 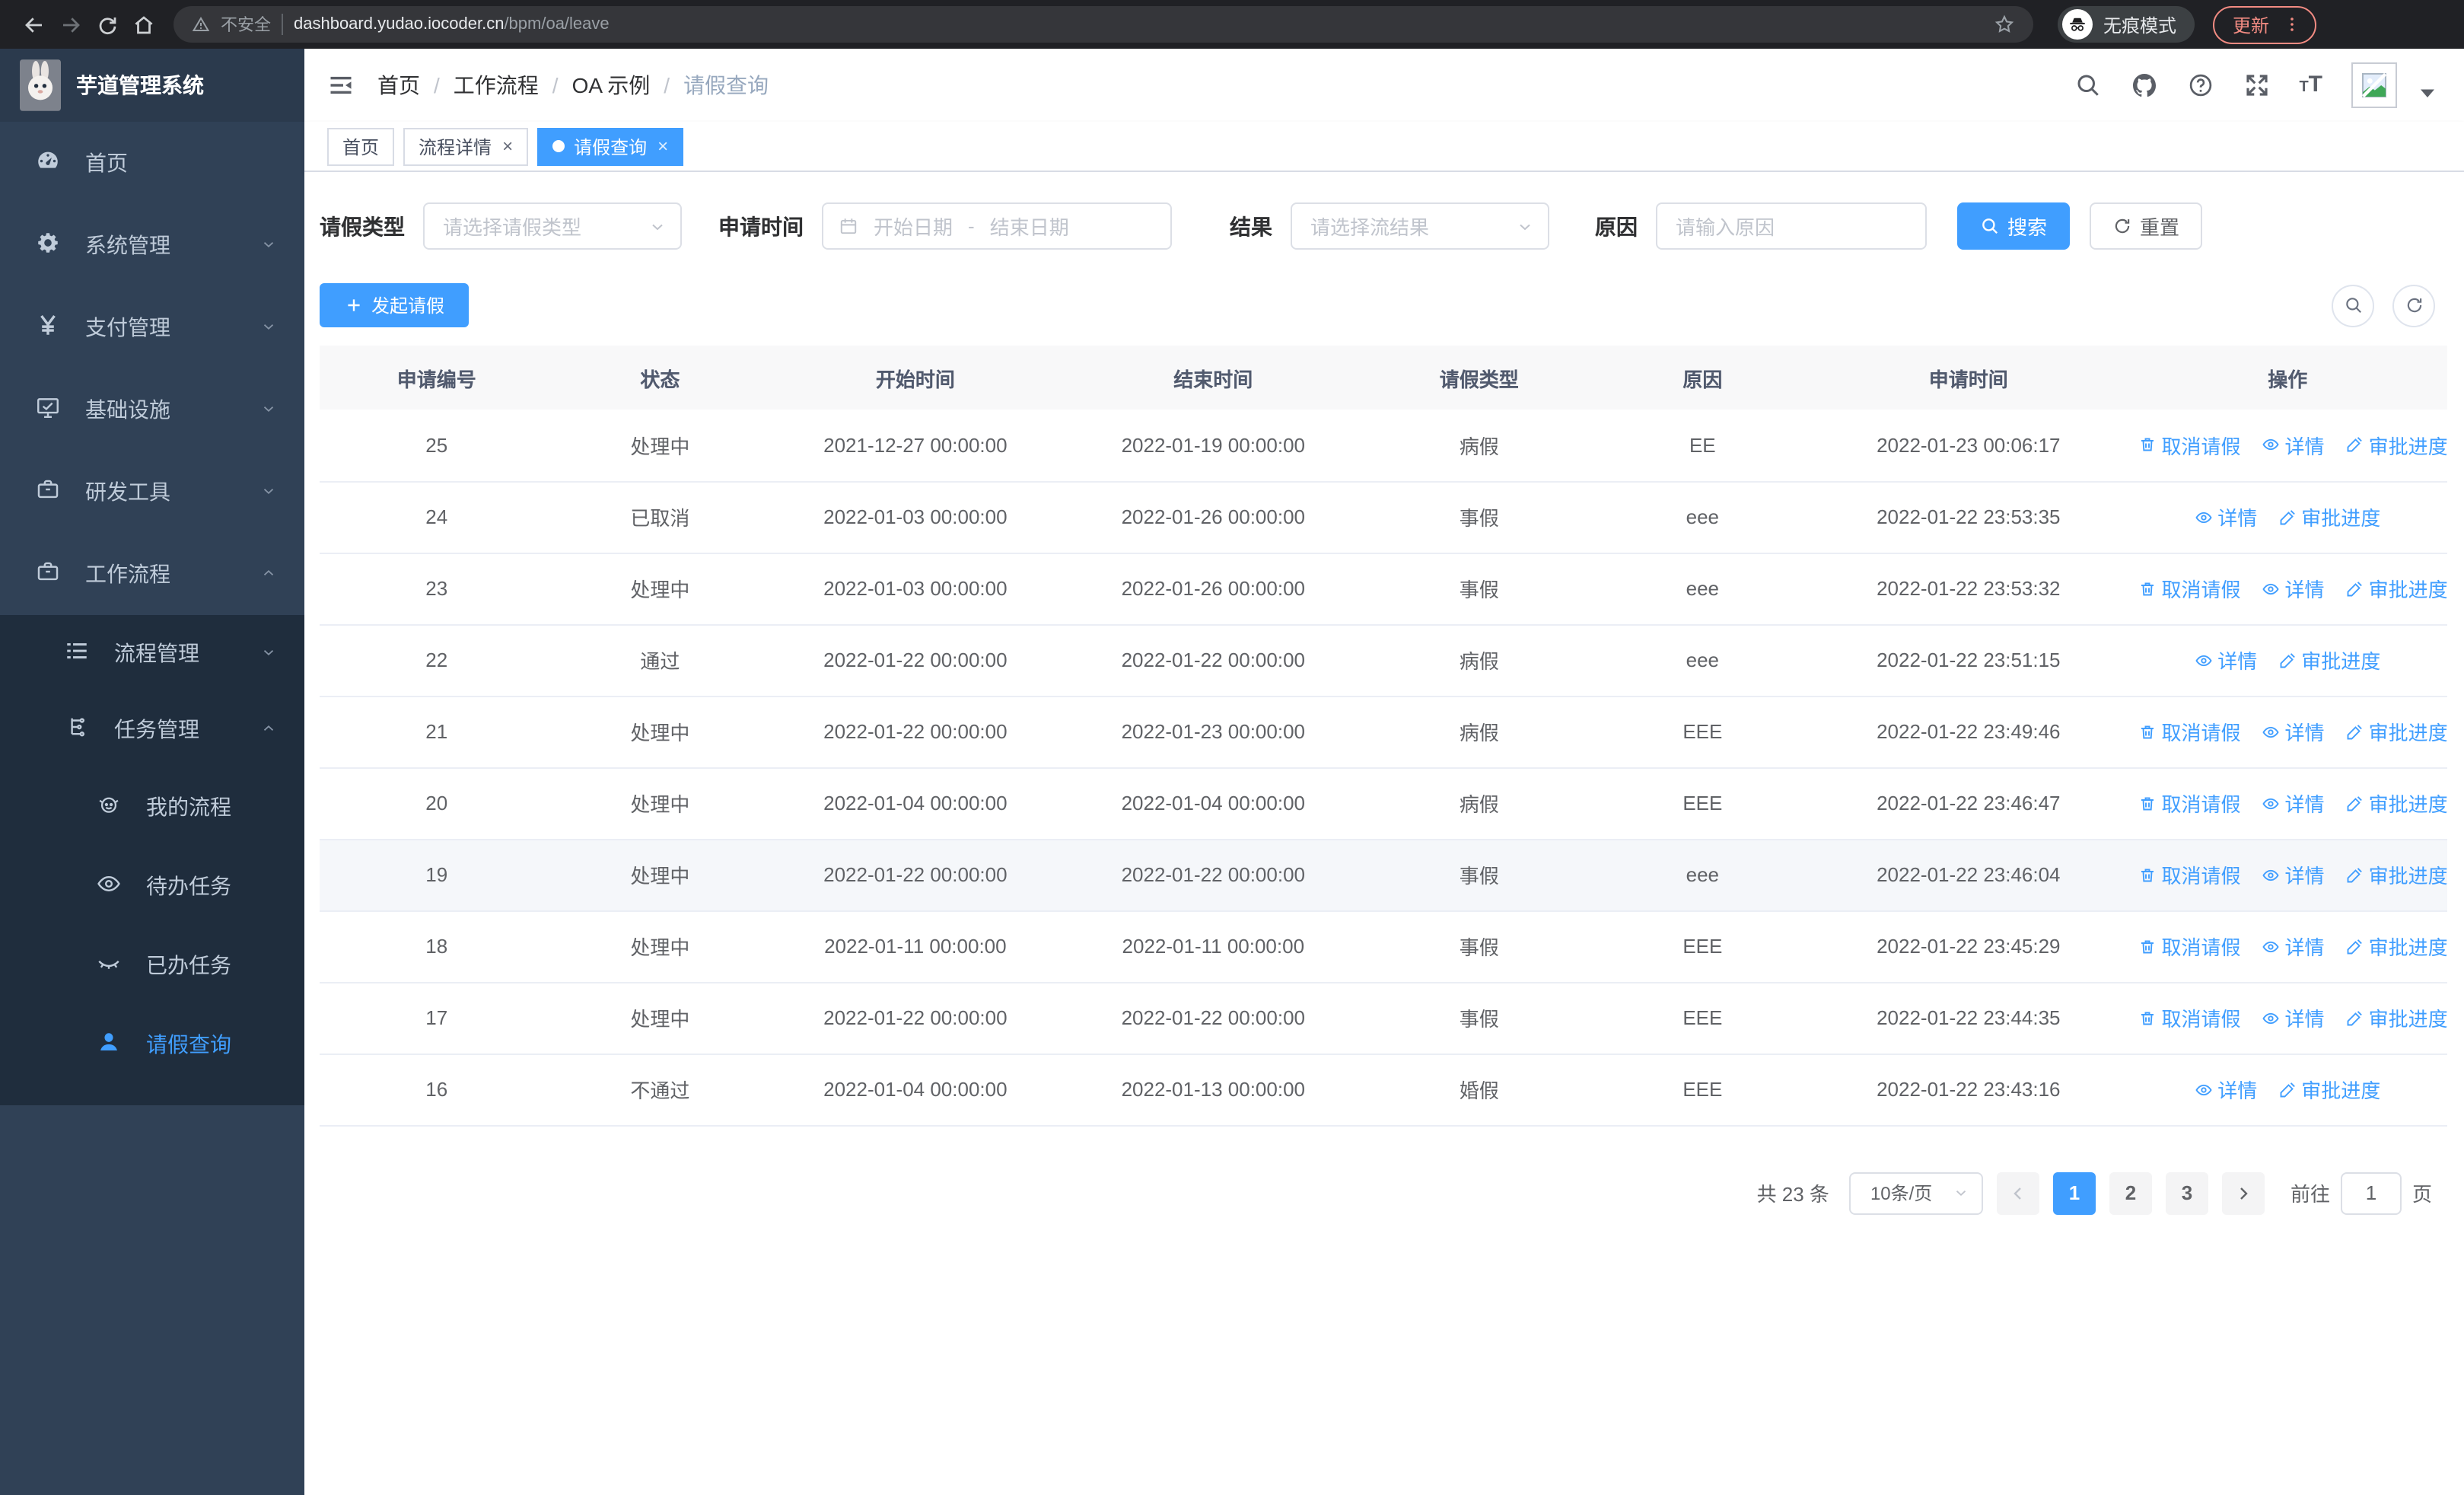 What do you see at coordinates (496, 85) in the screenshot?
I see `breadcrumb-item: 工作流程` at bounding box center [496, 85].